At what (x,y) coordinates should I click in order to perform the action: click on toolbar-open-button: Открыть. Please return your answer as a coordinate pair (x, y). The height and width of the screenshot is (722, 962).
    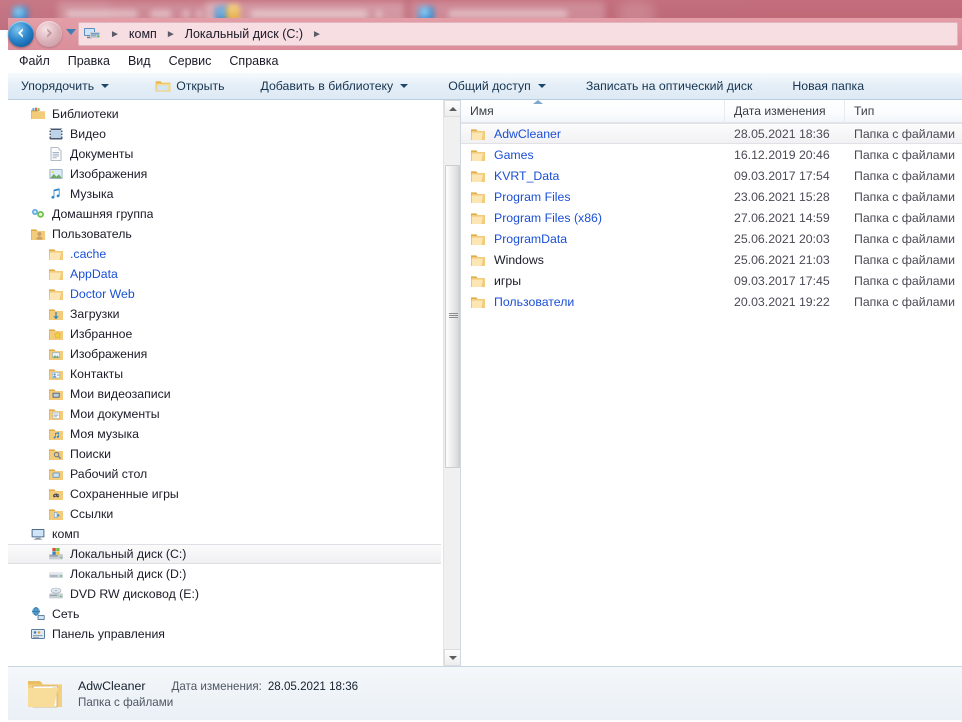
    Looking at the image, I should click on (189, 86).